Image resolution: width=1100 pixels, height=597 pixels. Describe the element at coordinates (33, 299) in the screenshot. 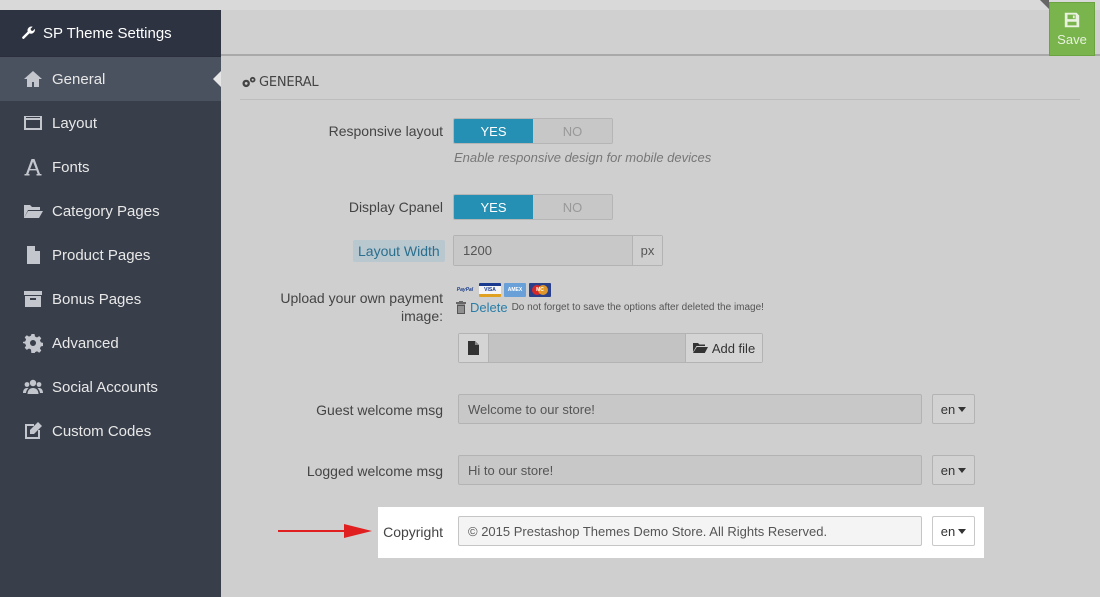

I see `archive-icon` at that location.